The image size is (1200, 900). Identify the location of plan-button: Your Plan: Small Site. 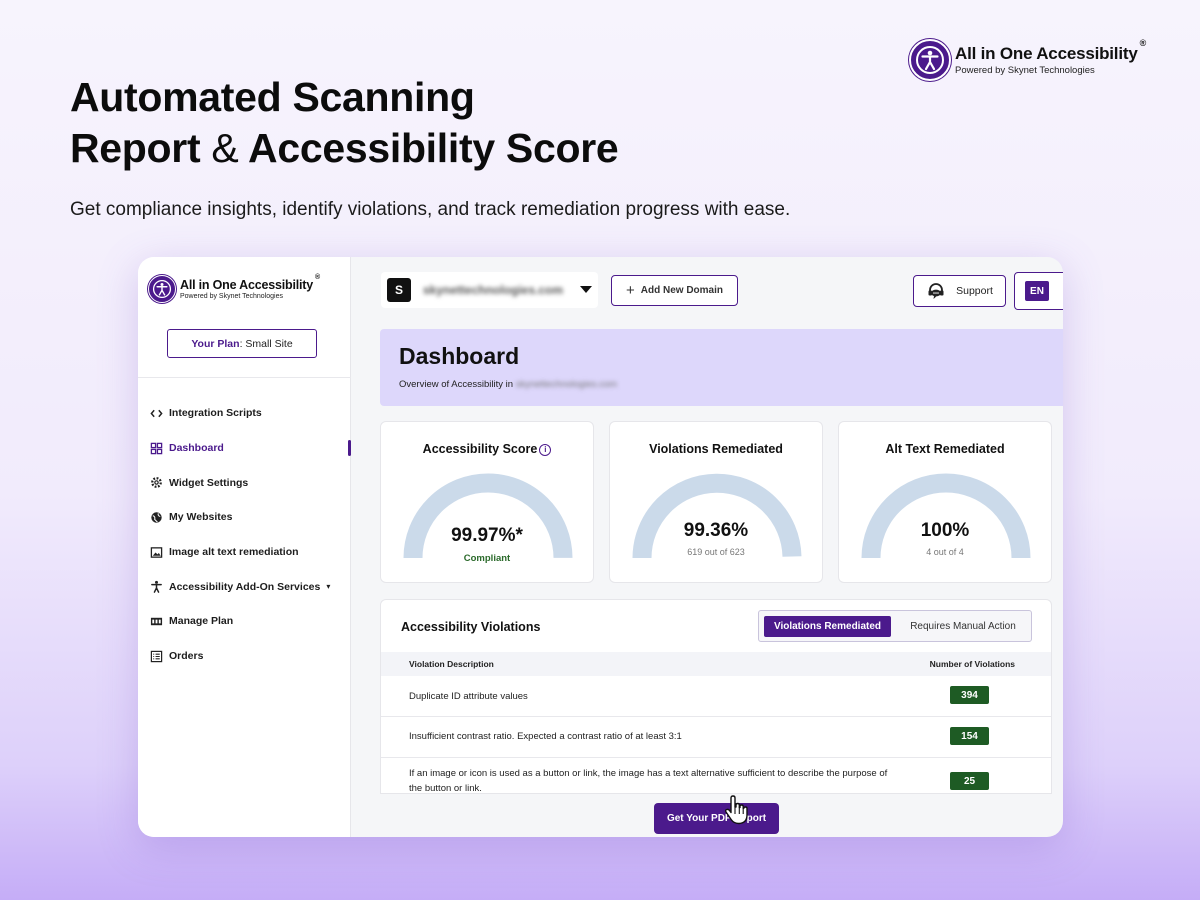
(242, 343).